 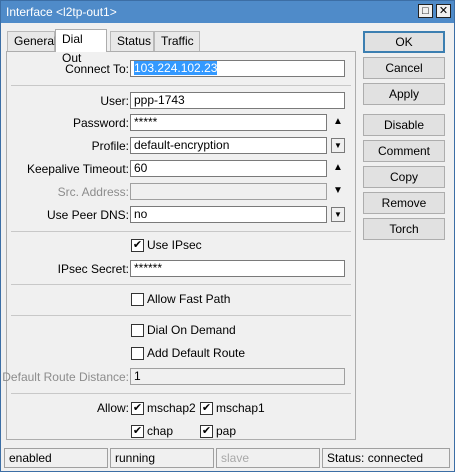 What do you see at coordinates (110, 146) in the screenshot?
I see `profile-label: Profile:` at bounding box center [110, 146].